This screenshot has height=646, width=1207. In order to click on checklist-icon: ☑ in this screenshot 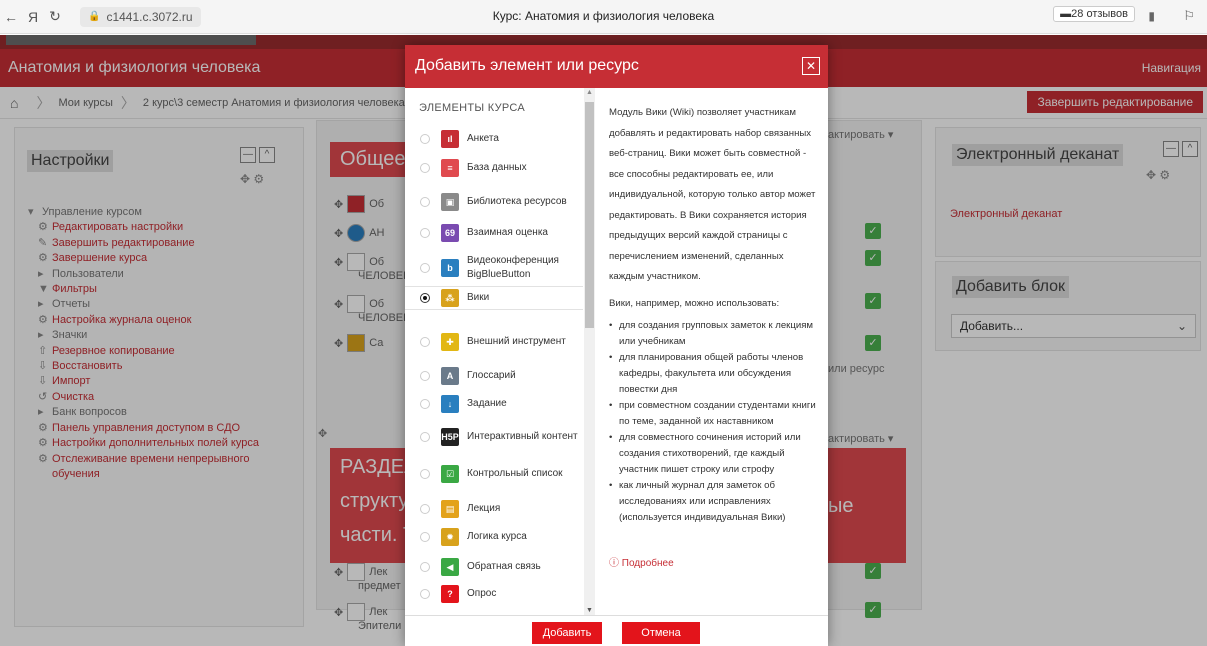, I will do `click(450, 474)`.